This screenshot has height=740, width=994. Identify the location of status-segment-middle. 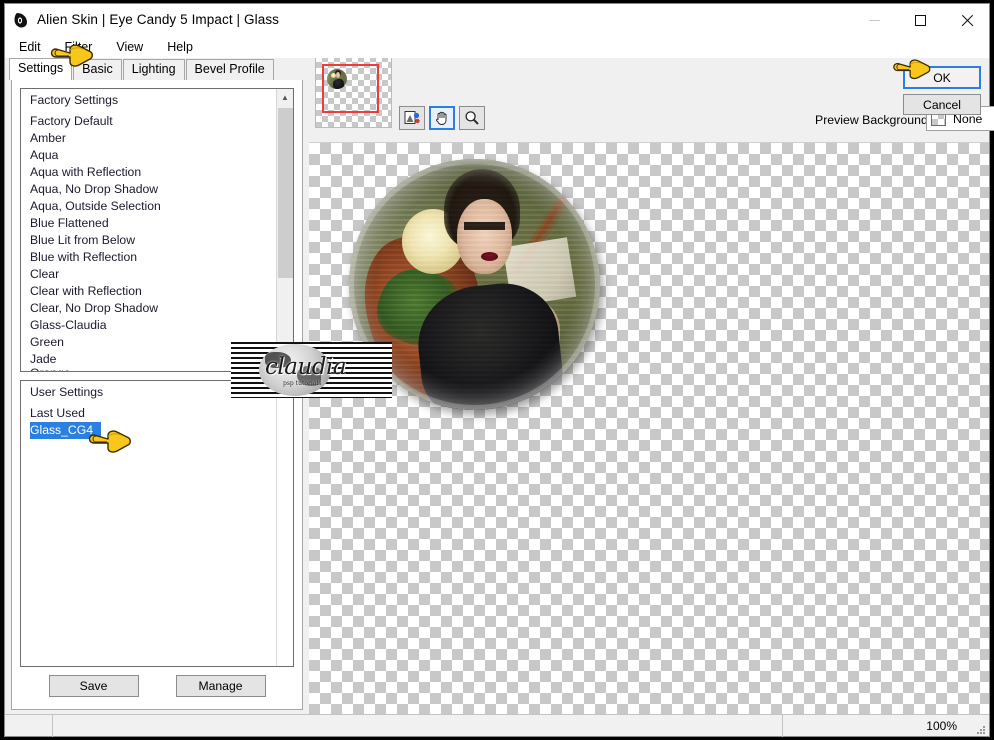
(418, 725).